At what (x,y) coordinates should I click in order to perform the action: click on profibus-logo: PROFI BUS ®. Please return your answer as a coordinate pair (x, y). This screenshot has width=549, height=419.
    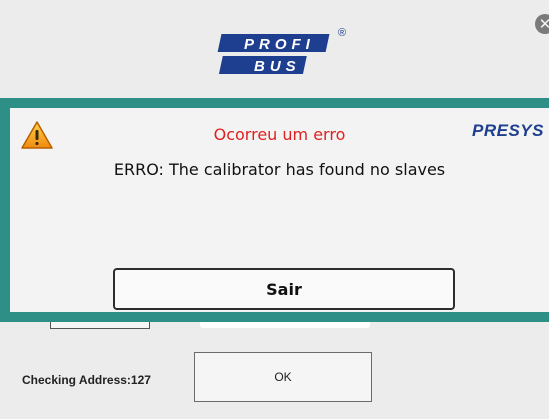
    Looking at the image, I should click on (281, 51).